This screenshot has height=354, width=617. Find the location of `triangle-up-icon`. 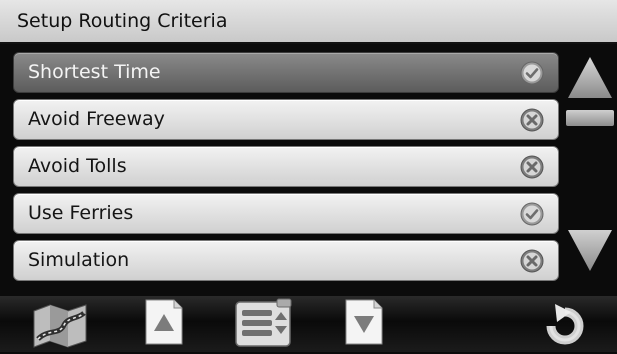

triangle-up-icon is located at coordinates (590, 77).